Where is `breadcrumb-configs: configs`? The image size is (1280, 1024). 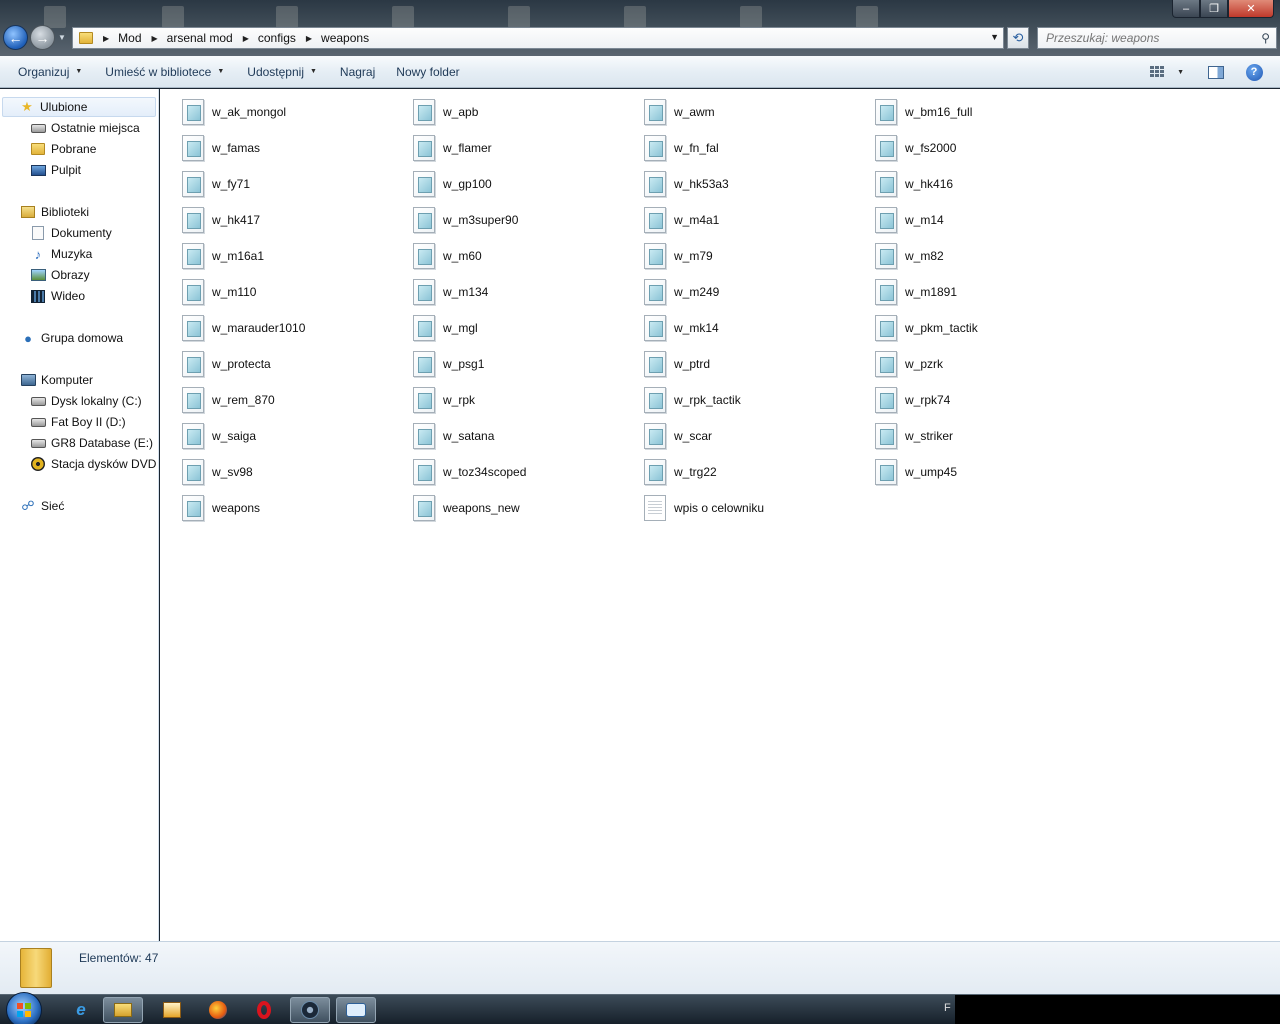
breadcrumb-configs: configs is located at coordinates (277, 38).